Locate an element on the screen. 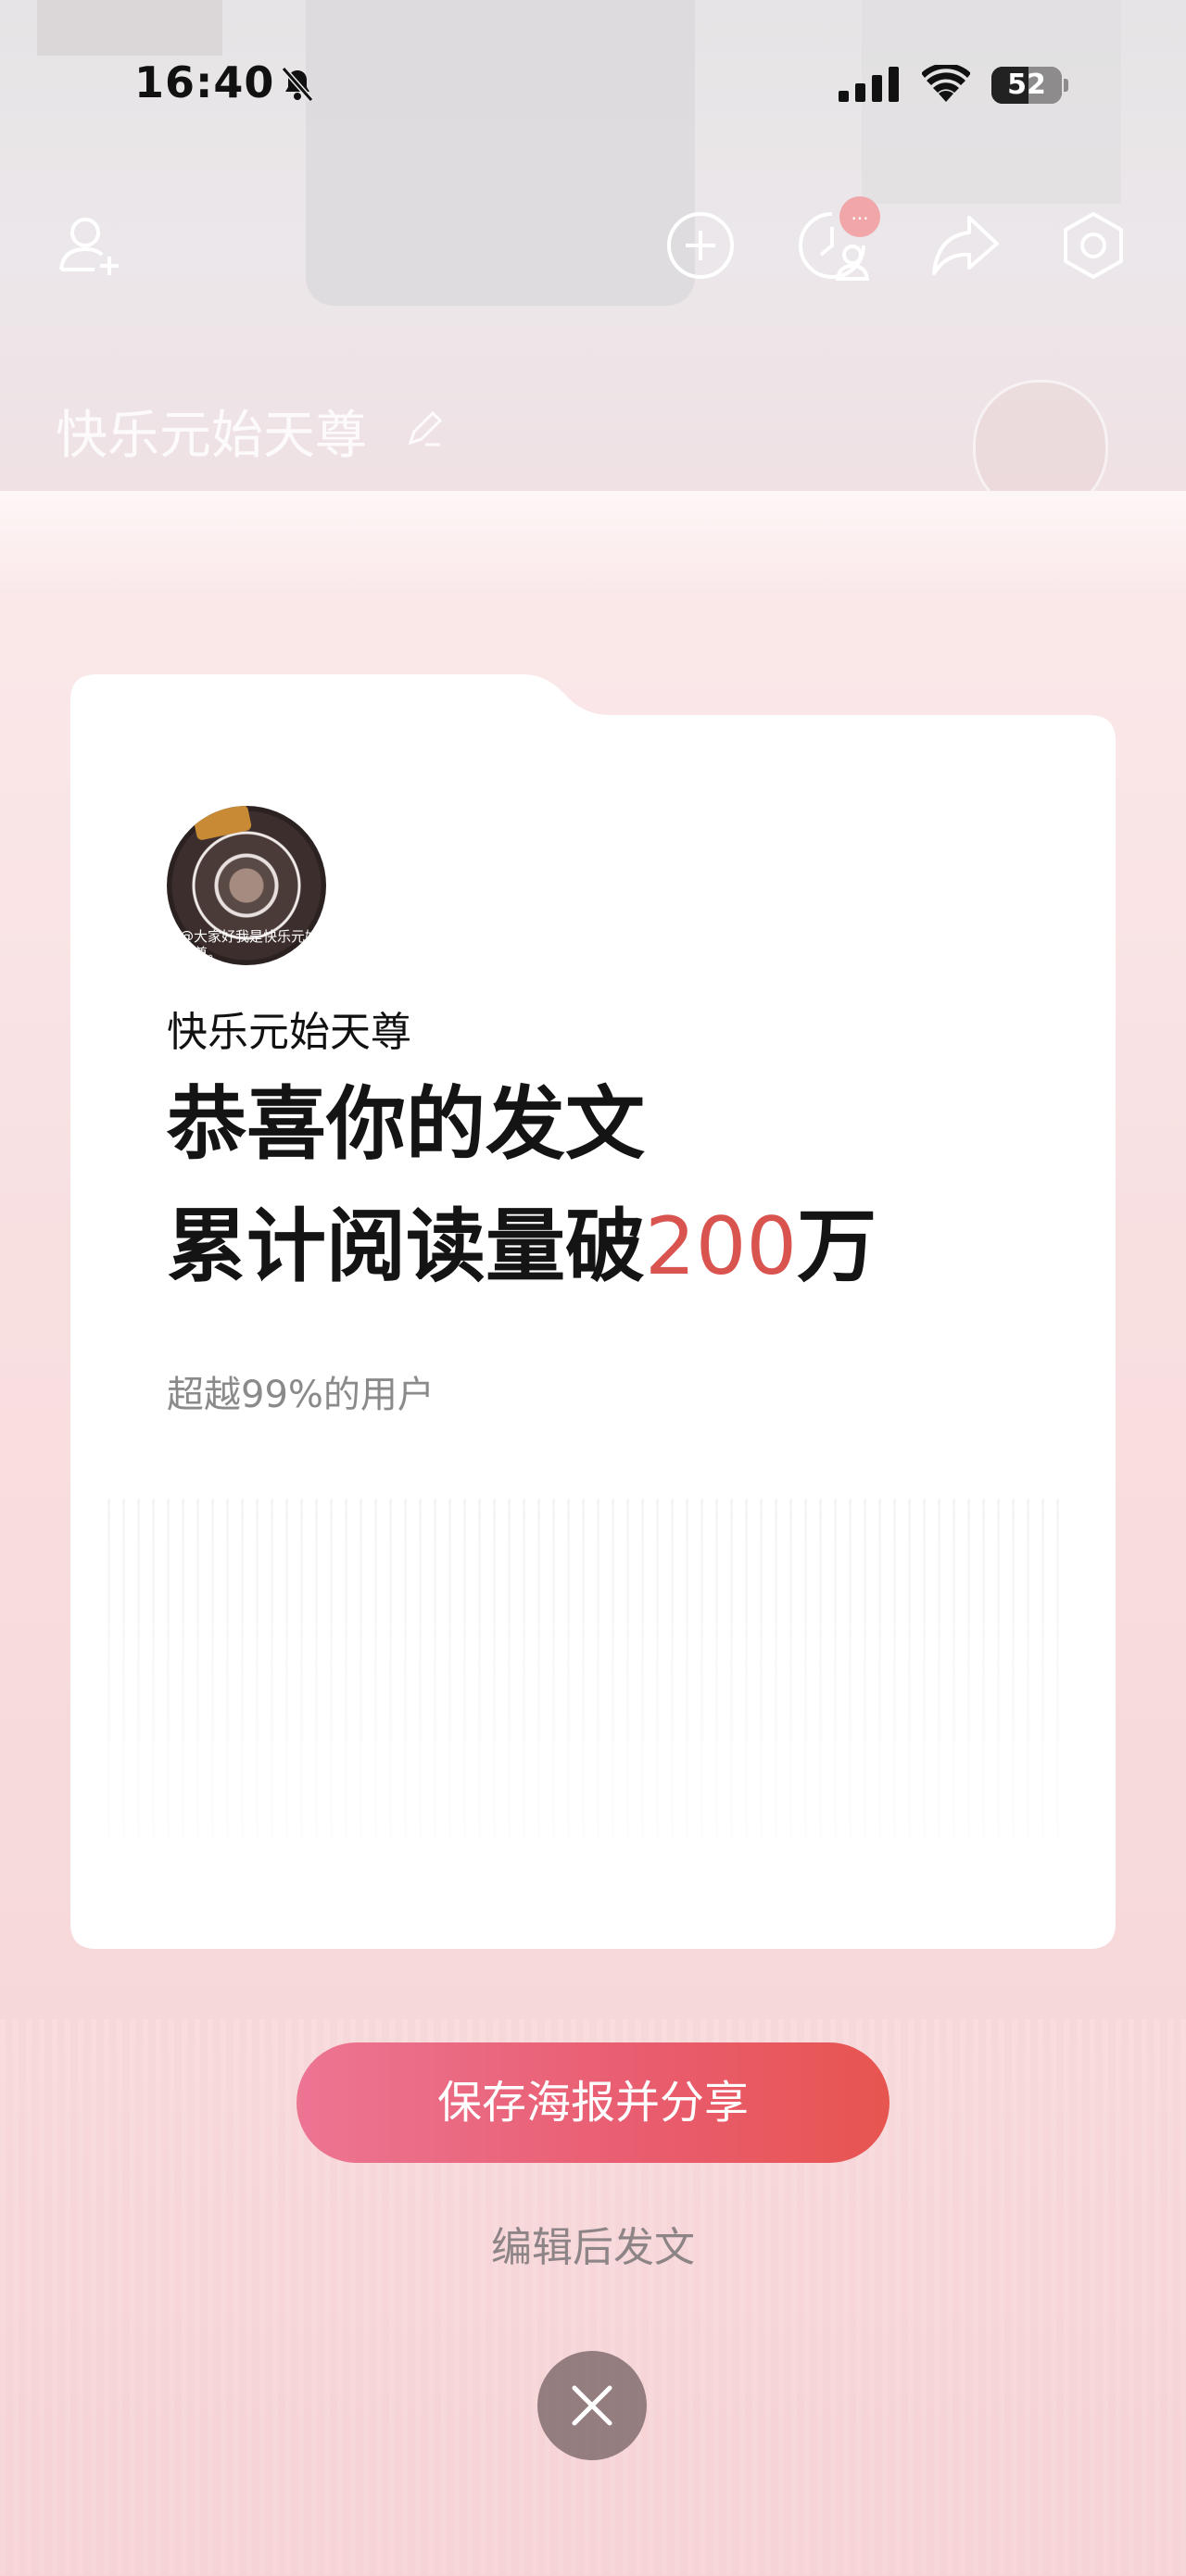 The image size is (1186, 2576). close-icon is located at coordinates (592, 2405).